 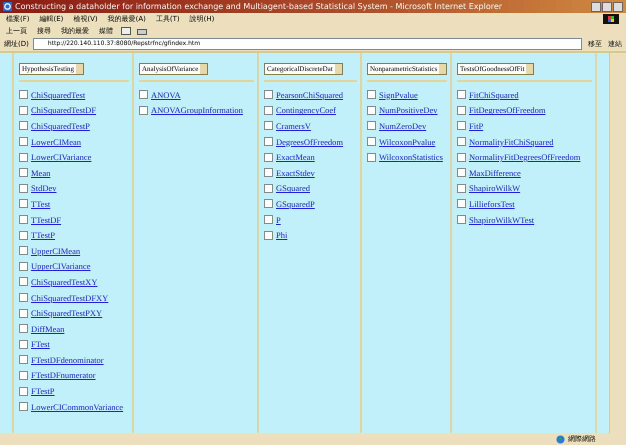 What do you see at coordinates (60, 266) in the screenshot?
I see `statistic-link: UpperCIVariance` at bounding box center [60, 266].